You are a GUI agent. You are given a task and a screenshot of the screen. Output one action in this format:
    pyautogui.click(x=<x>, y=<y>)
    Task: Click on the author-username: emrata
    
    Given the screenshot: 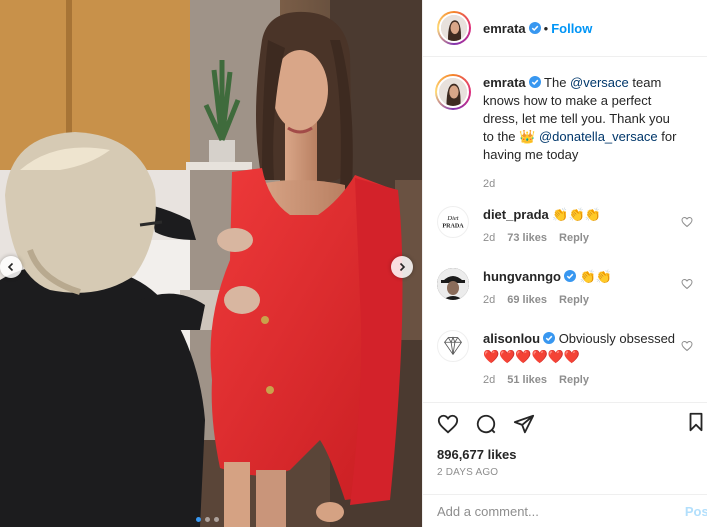 What is the action you would take?
    pyautogui.click(x=504, y=28)
    